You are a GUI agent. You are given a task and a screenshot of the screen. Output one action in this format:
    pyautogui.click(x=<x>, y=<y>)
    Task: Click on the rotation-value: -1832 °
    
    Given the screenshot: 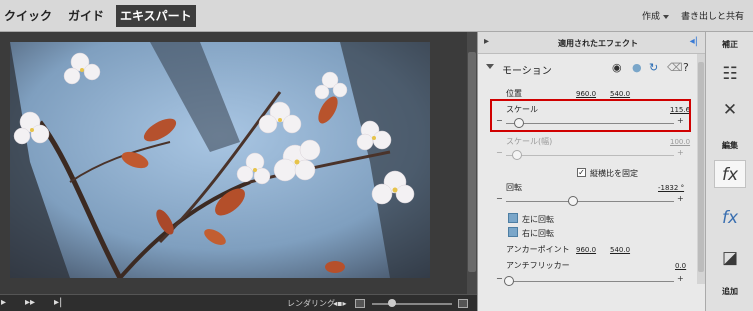 What is the action you would take?
    pyautogui.click(x=671, y=188)
    